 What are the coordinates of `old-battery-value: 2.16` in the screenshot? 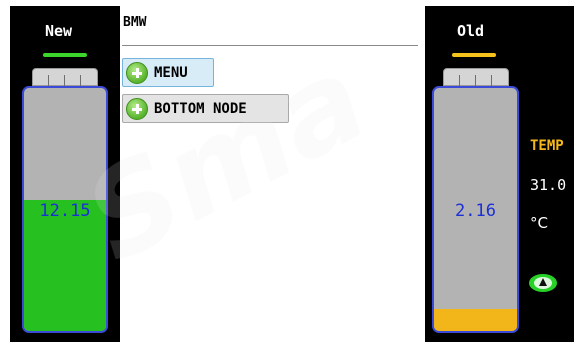 It's located at (475, 211).